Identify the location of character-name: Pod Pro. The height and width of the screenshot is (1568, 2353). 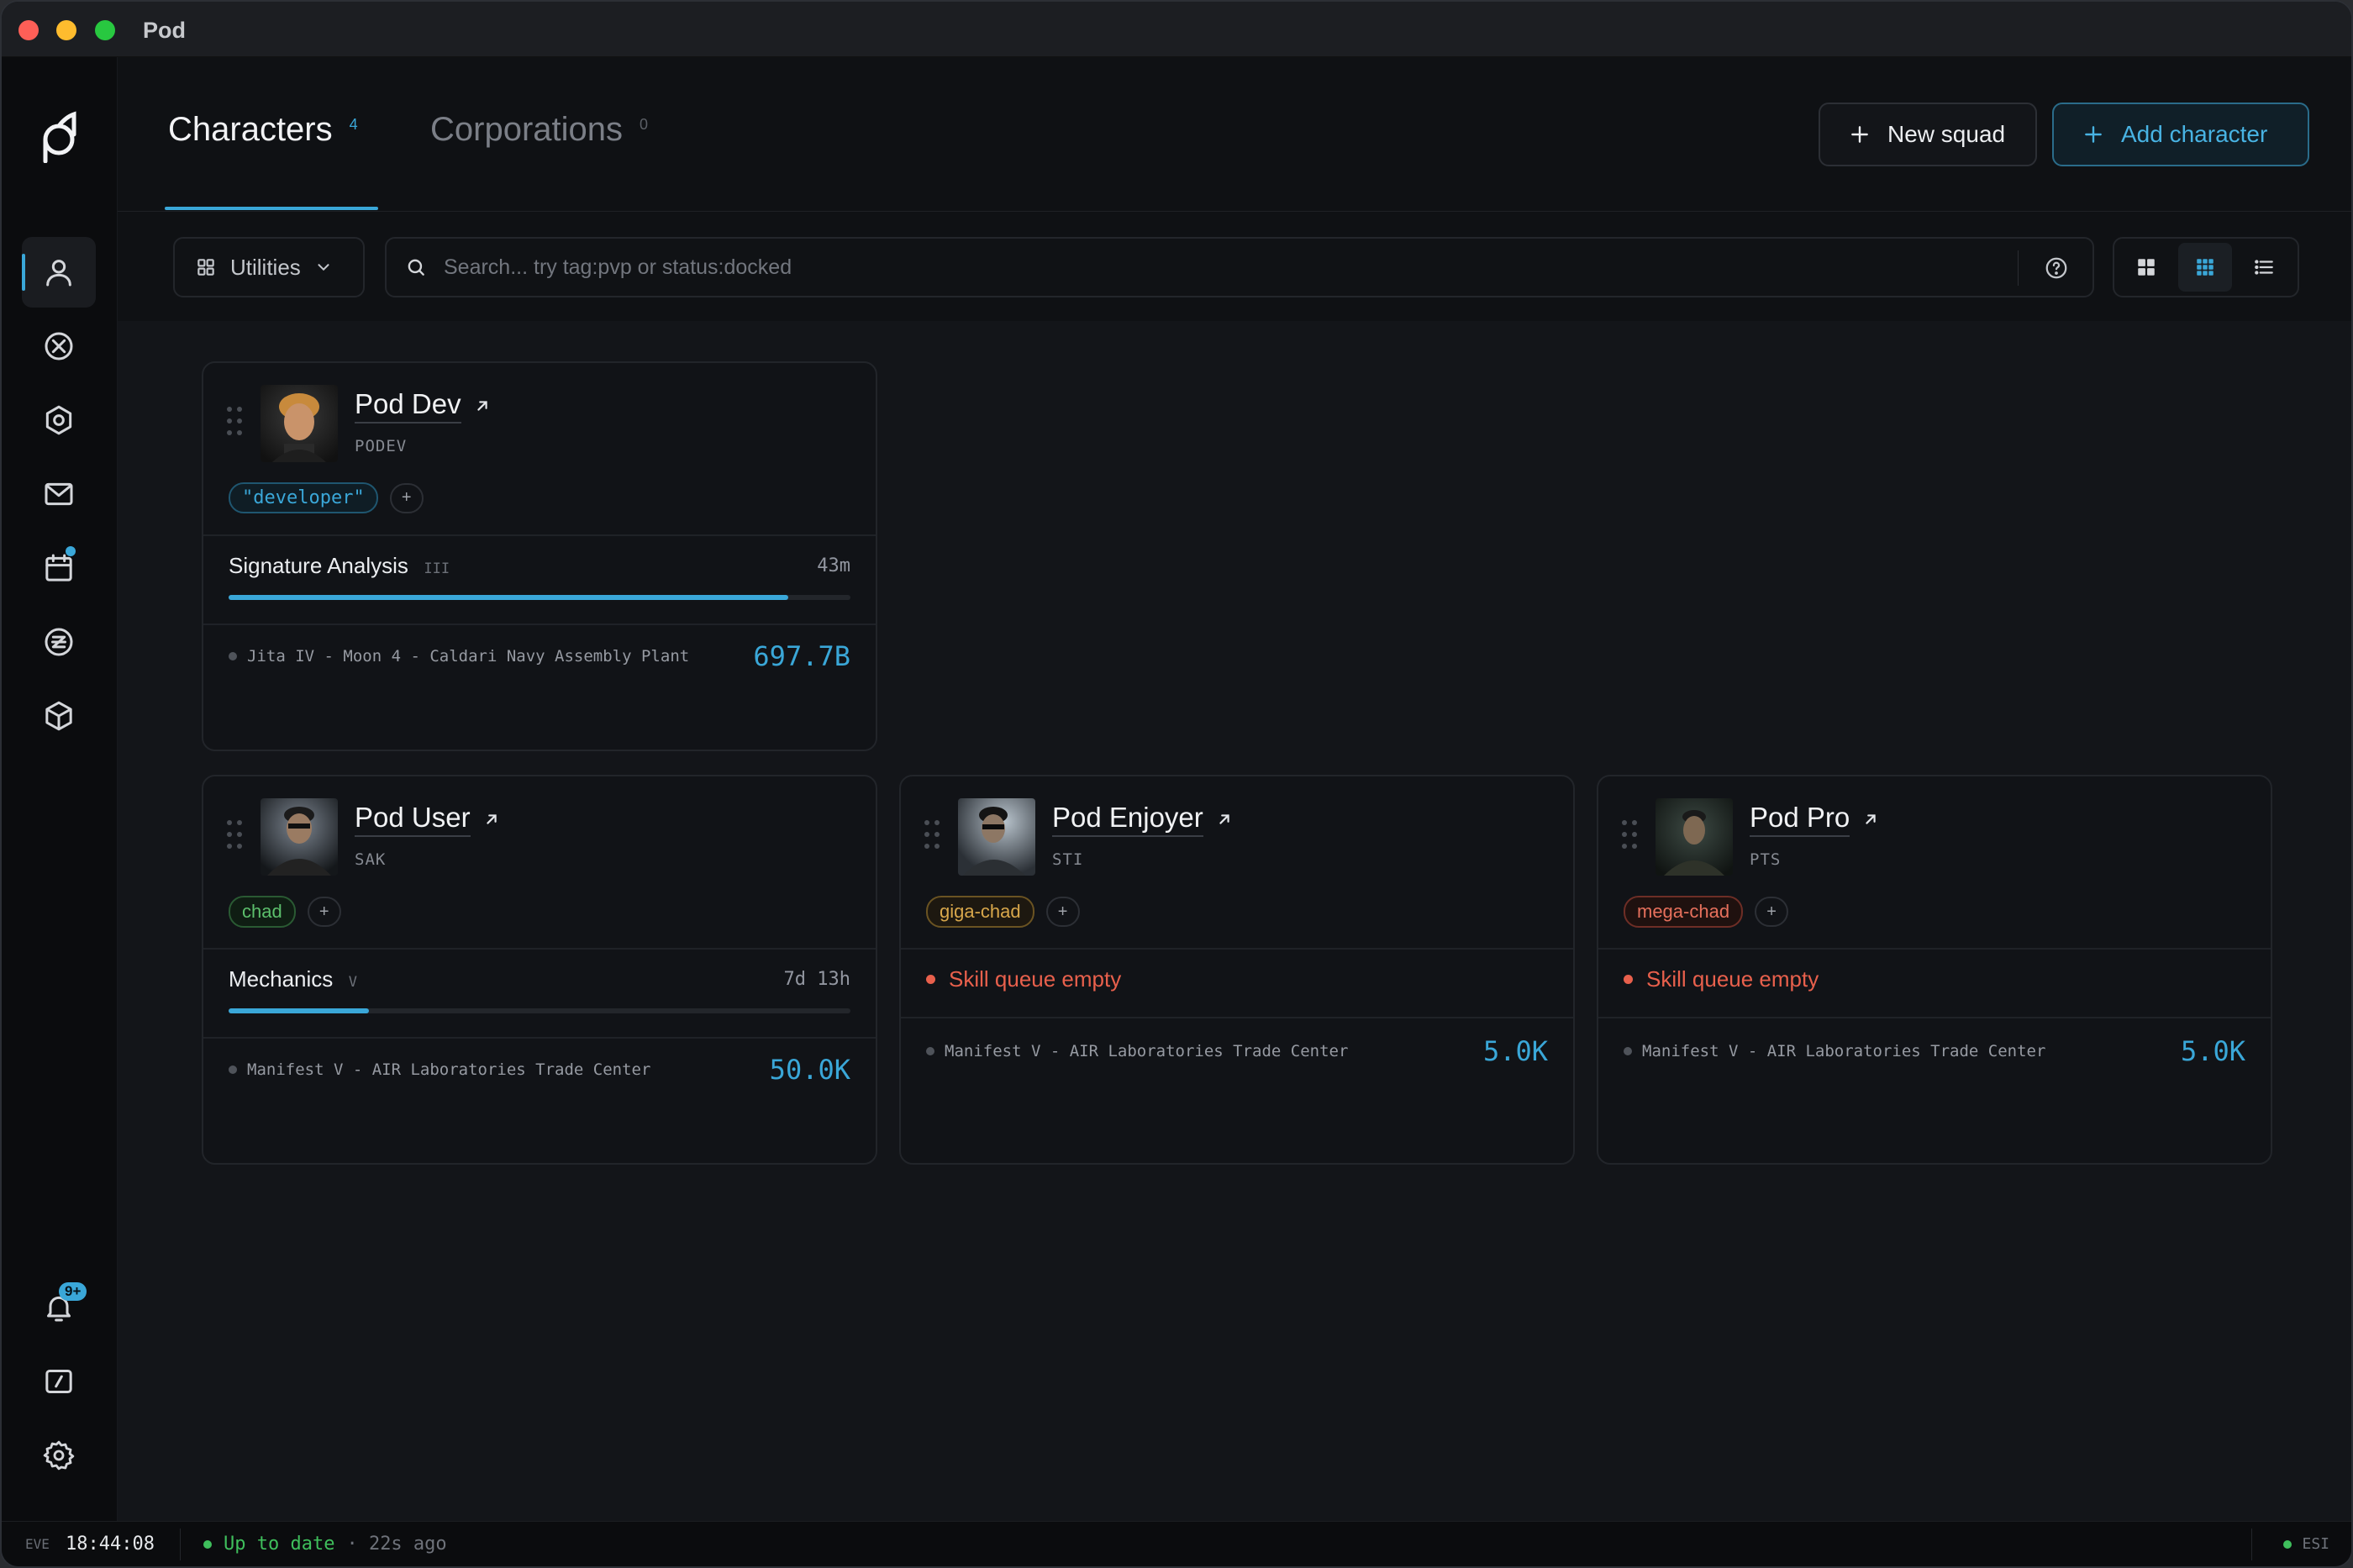
(1800, 820).